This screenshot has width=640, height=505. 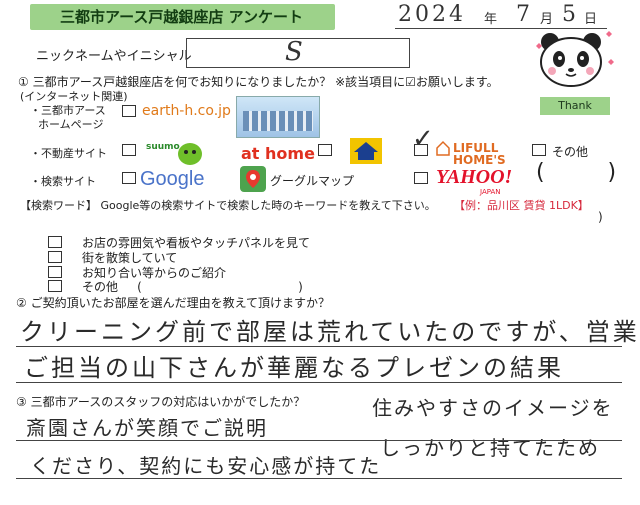 What do you see at coordinates (129, 150) in the screenshot?
I see `suumo-checkbox` at bounding box center [129, 150].